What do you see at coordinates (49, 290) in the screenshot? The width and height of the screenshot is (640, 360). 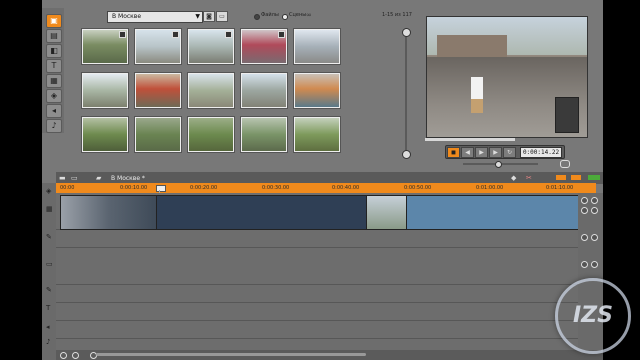 I see `effects-track-icon: ✎` at bounding box center [49, 290].